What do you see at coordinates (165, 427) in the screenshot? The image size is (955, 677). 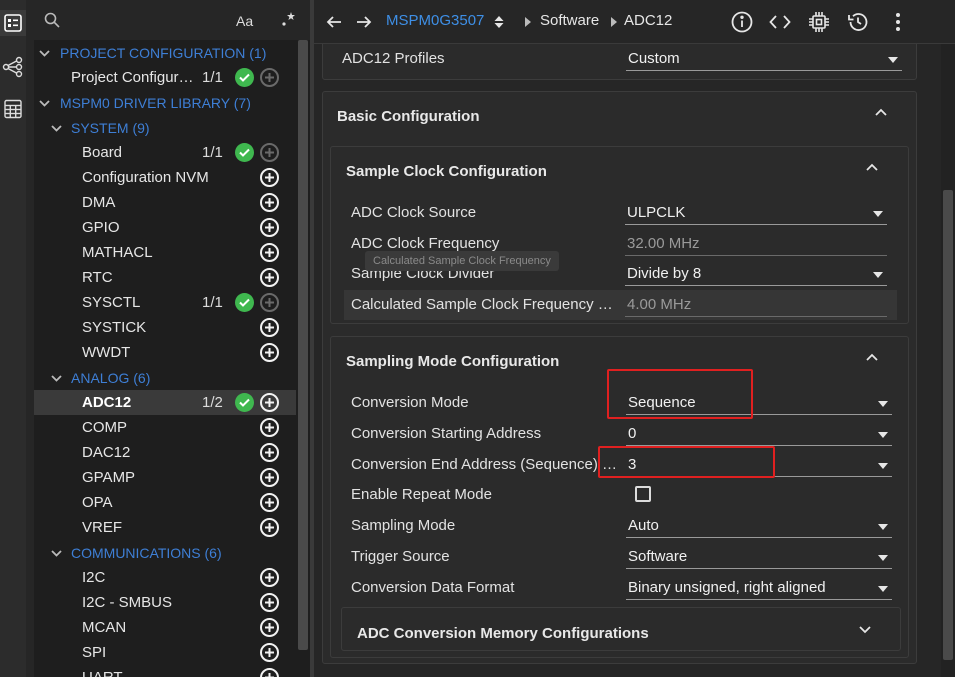 I see `tree-item-comp: COMP` at bounding box center [165, 427].